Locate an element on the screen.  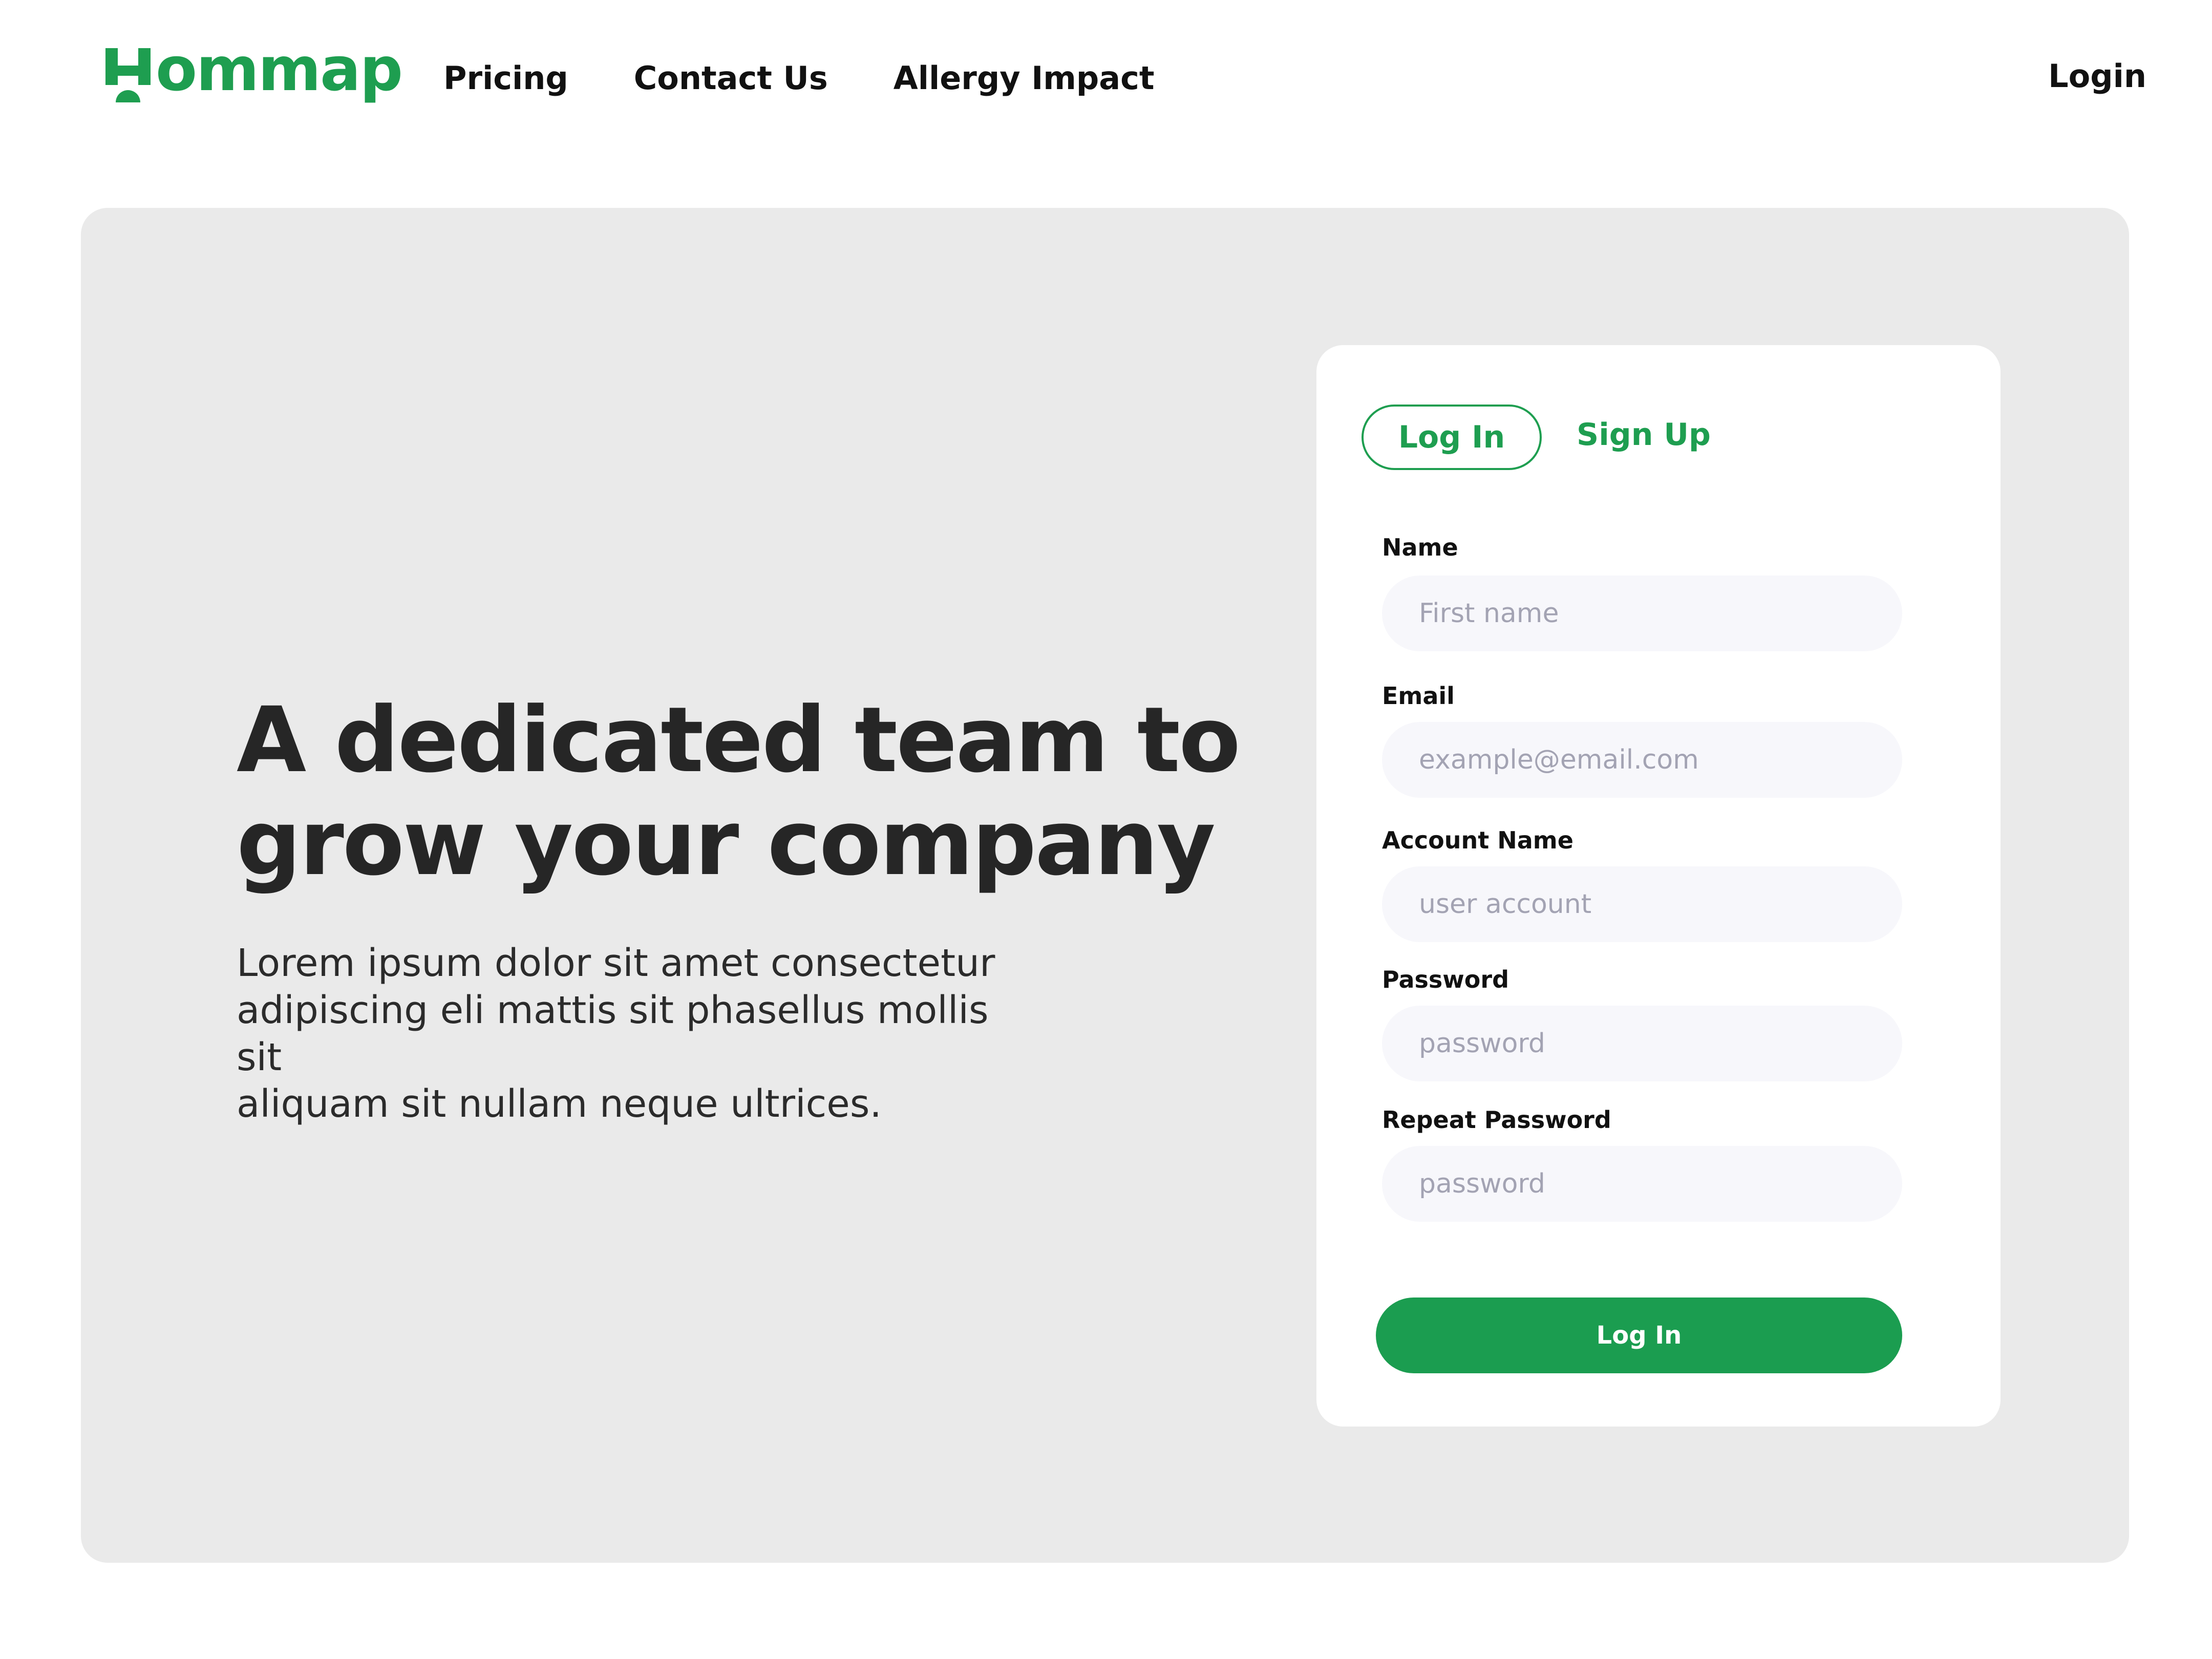
auth-tabs: Log In Sign Up is located at coordinates (1536, 438).